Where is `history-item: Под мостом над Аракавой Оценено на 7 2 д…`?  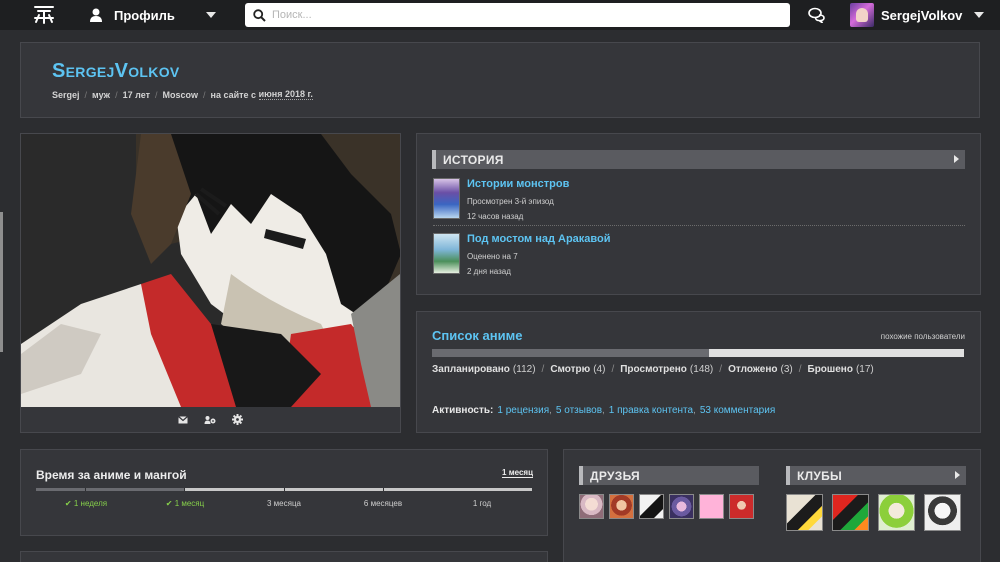
history-item: Под мостом над Аракавой Оценено на 7 2 д… is located at coordinates (699, 256).